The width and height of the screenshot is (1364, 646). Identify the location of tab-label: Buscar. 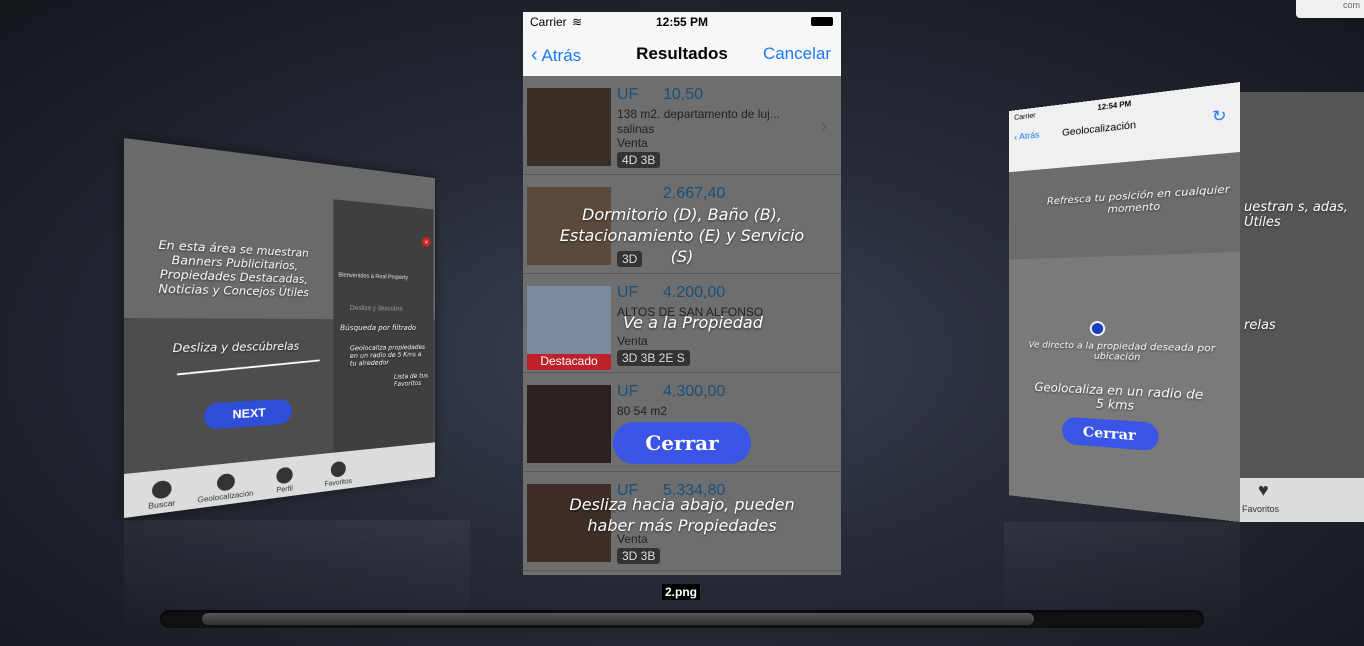
(162, 504).